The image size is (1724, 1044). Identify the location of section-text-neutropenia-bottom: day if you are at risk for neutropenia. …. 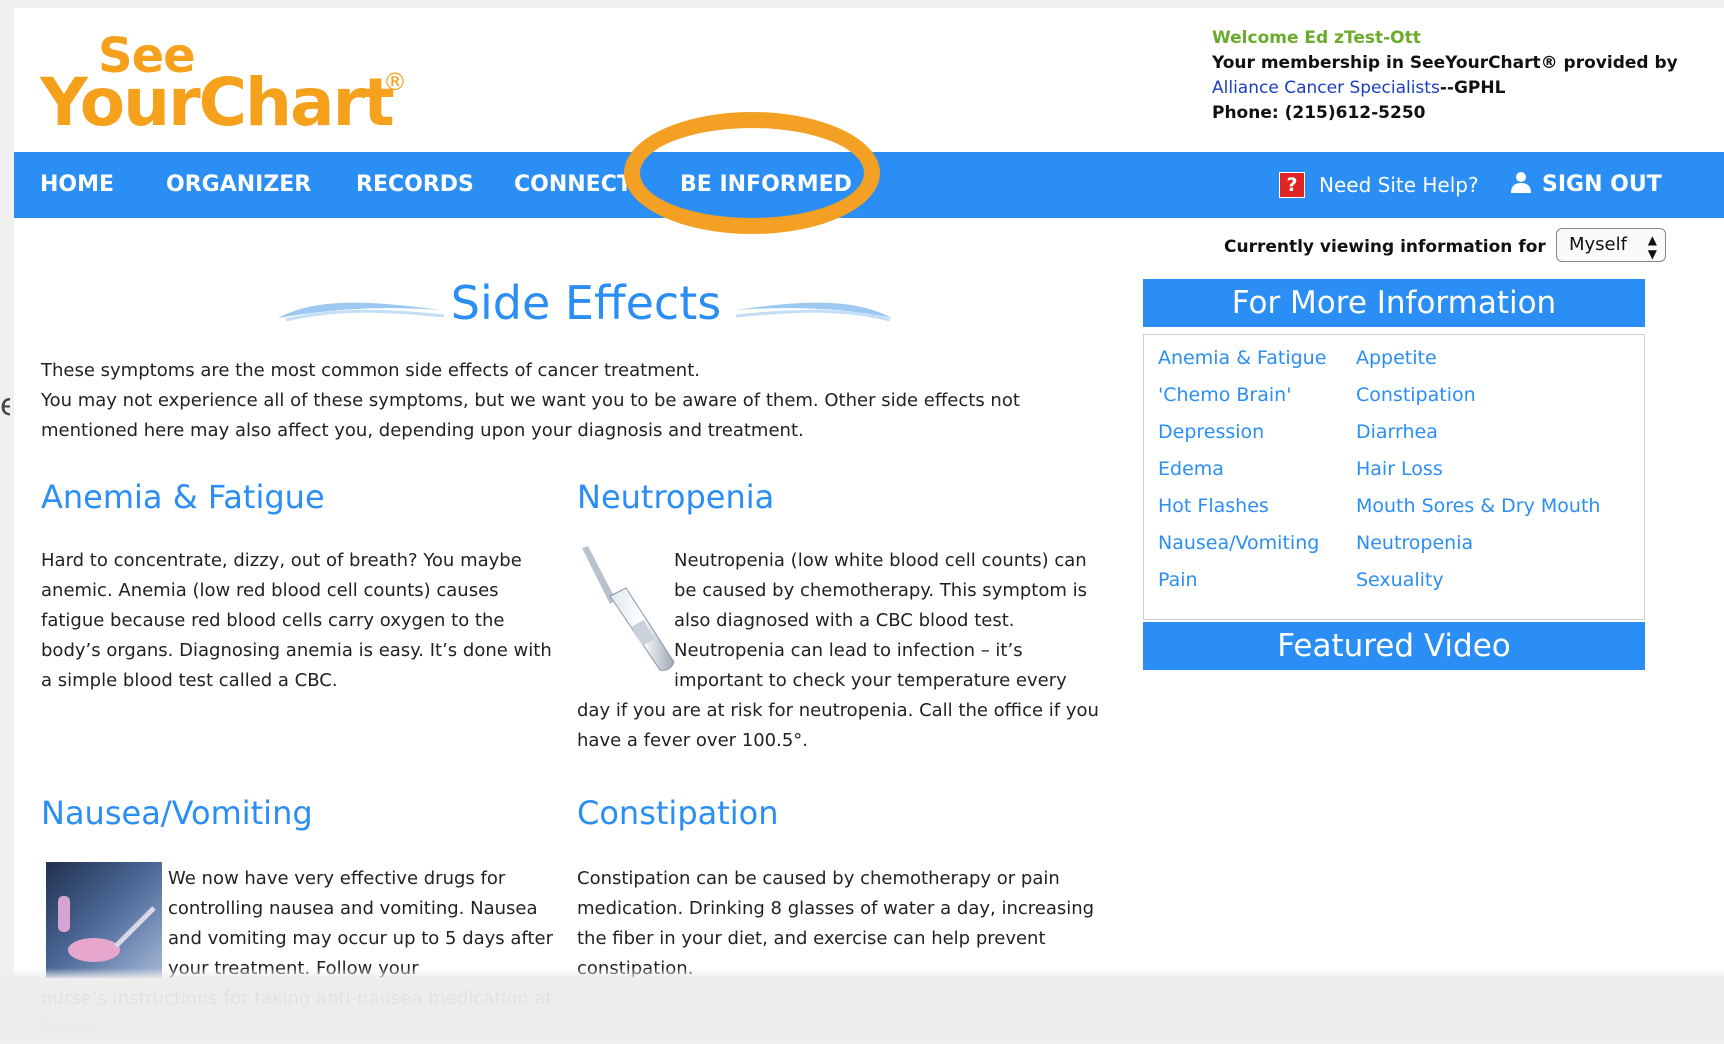
(838, 725).